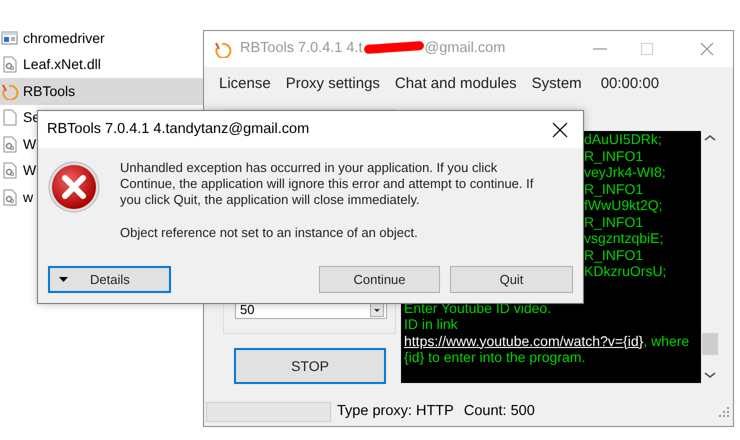  What do you see at coordinates (379, 279) in the screenshot?
I see `dialog-button: Continue` at bounding box center [379, 279].